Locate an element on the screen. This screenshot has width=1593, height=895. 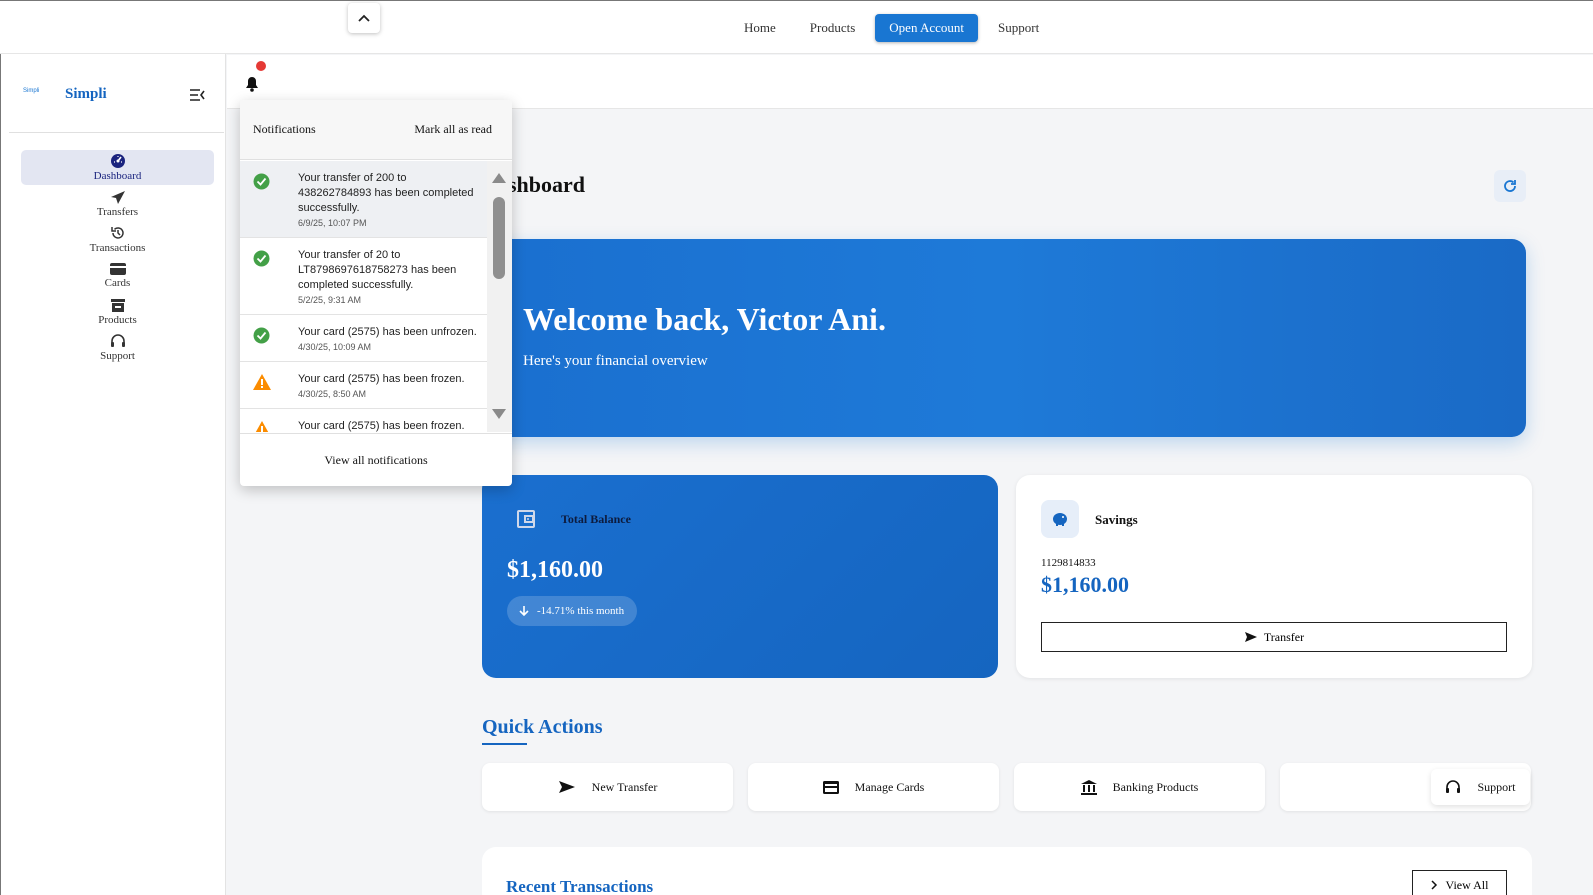
savings-account-number: 1129814833 is located at coordinates (1068, 563).